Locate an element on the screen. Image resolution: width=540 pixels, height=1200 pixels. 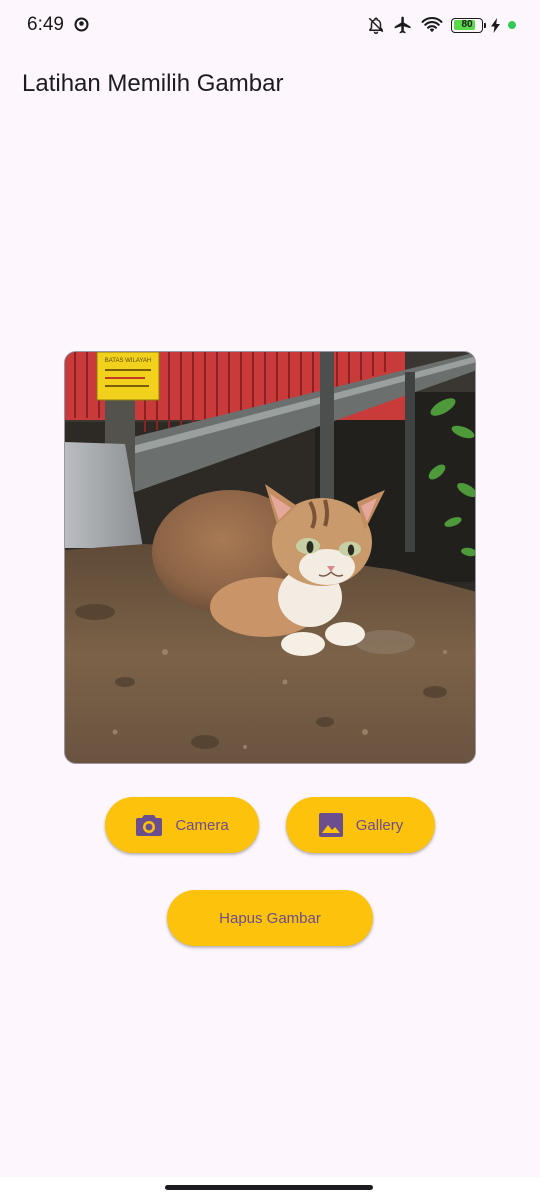
gesture-handle is located at coordinates (269, 1187).